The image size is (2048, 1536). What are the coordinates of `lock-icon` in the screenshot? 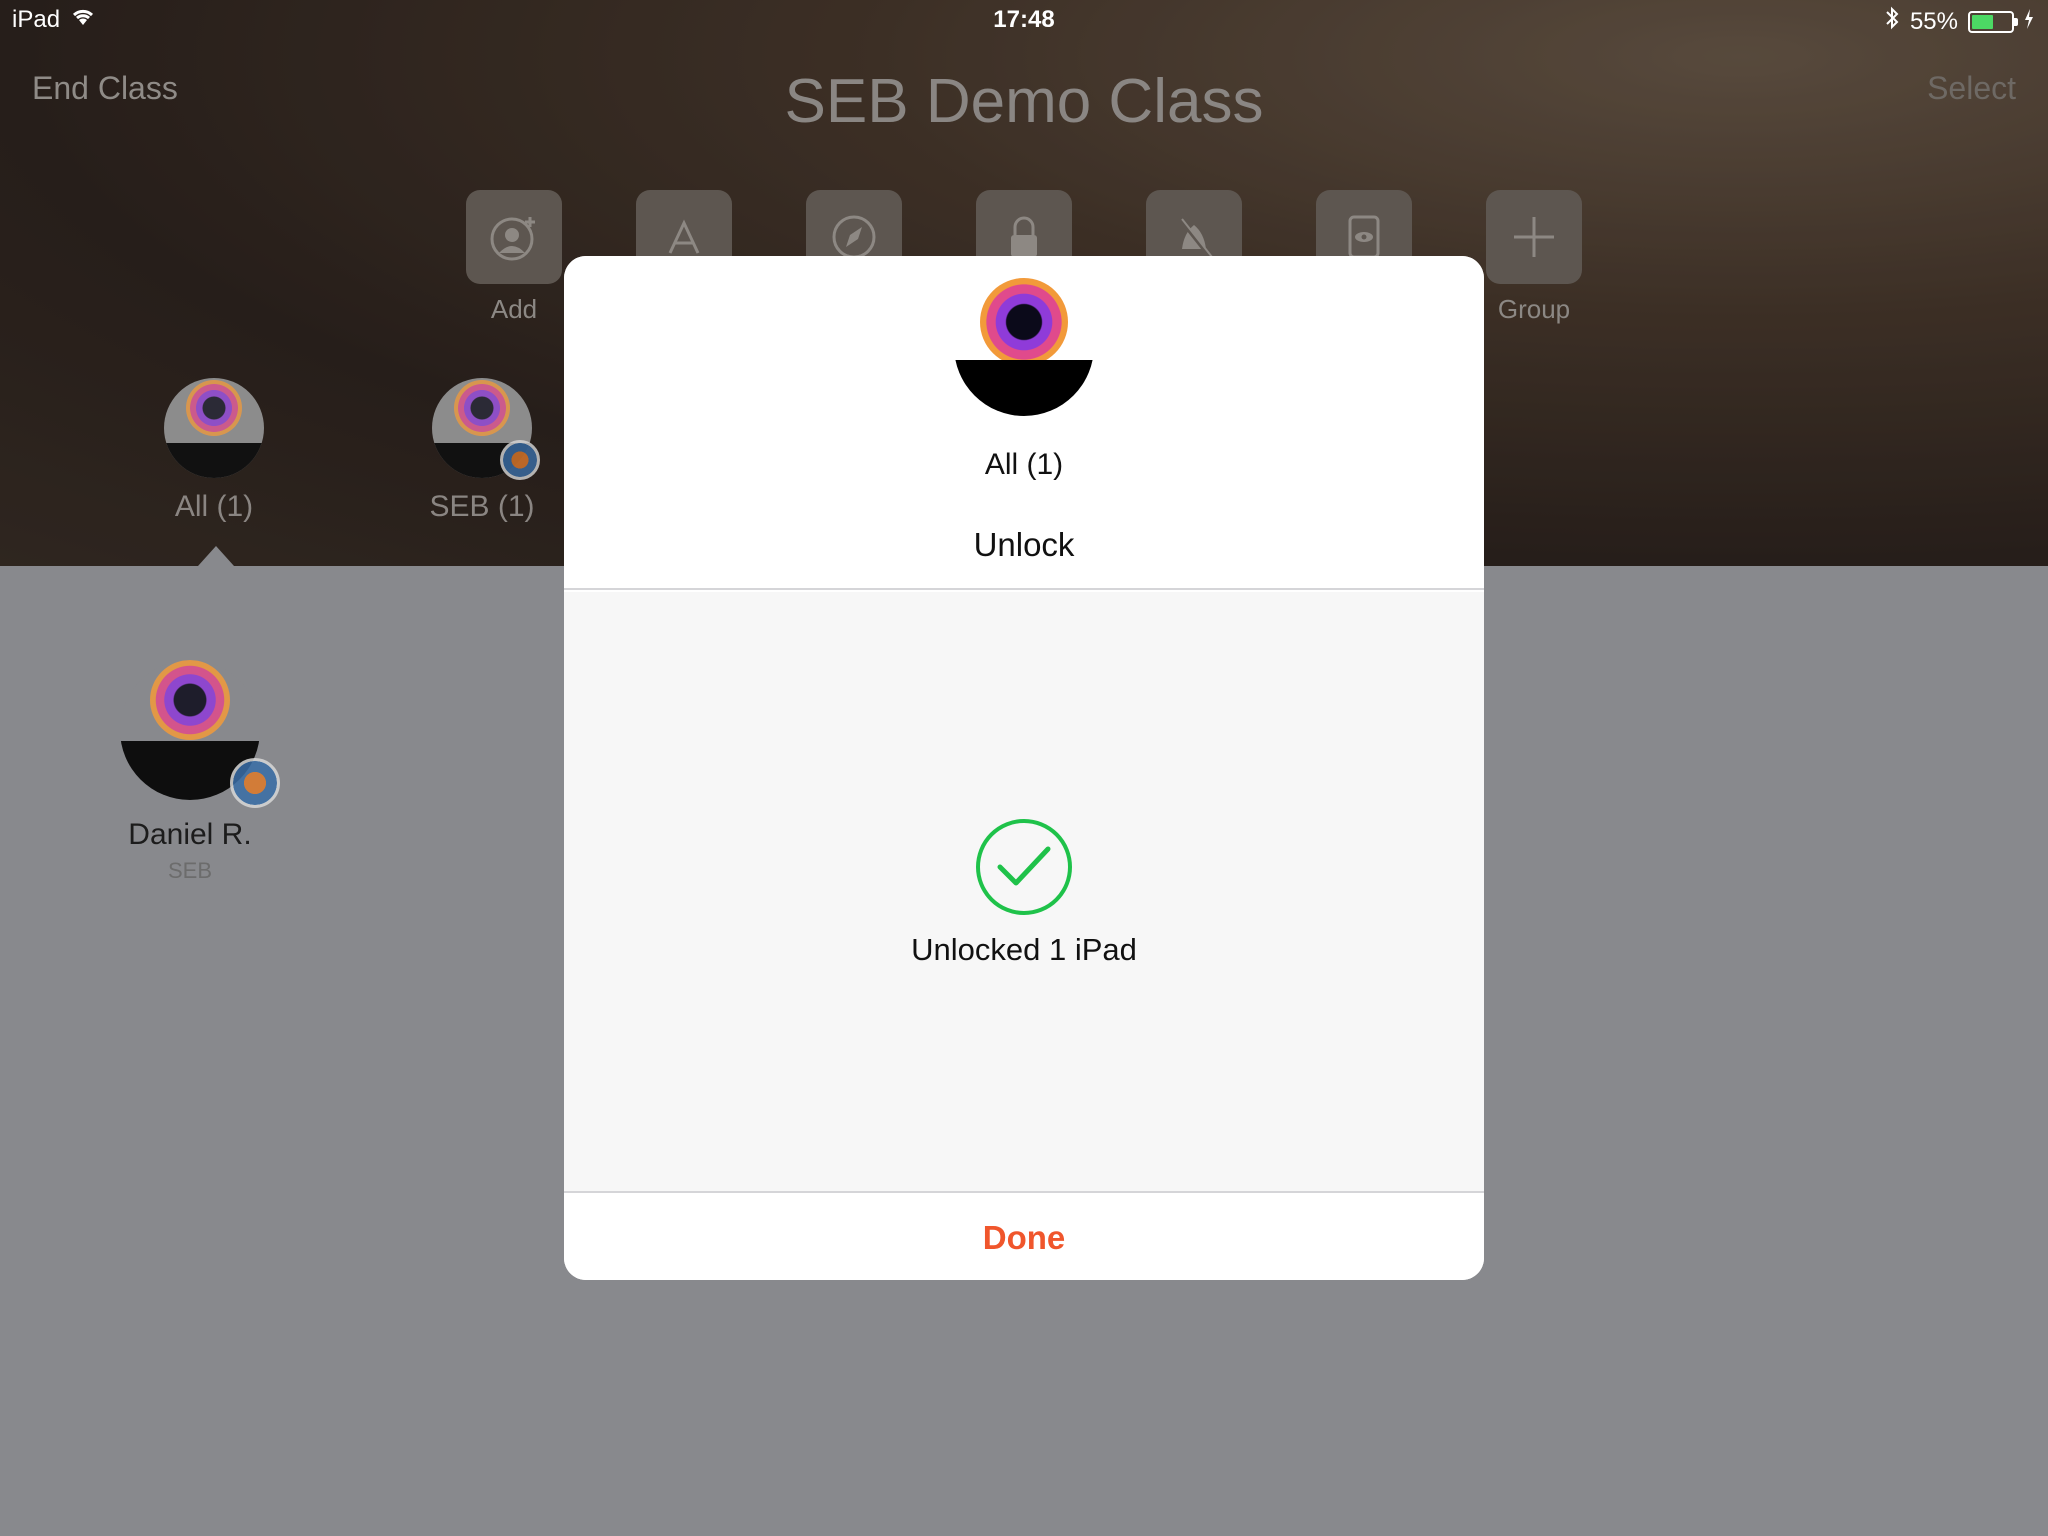 It's located at (1024, 236).